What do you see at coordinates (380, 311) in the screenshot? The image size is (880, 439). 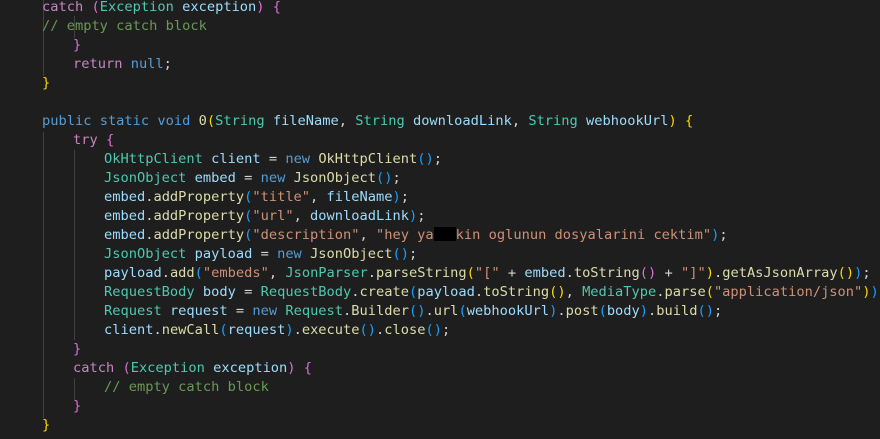 I see `function-token: Builder` at bounding box center [380, 311].